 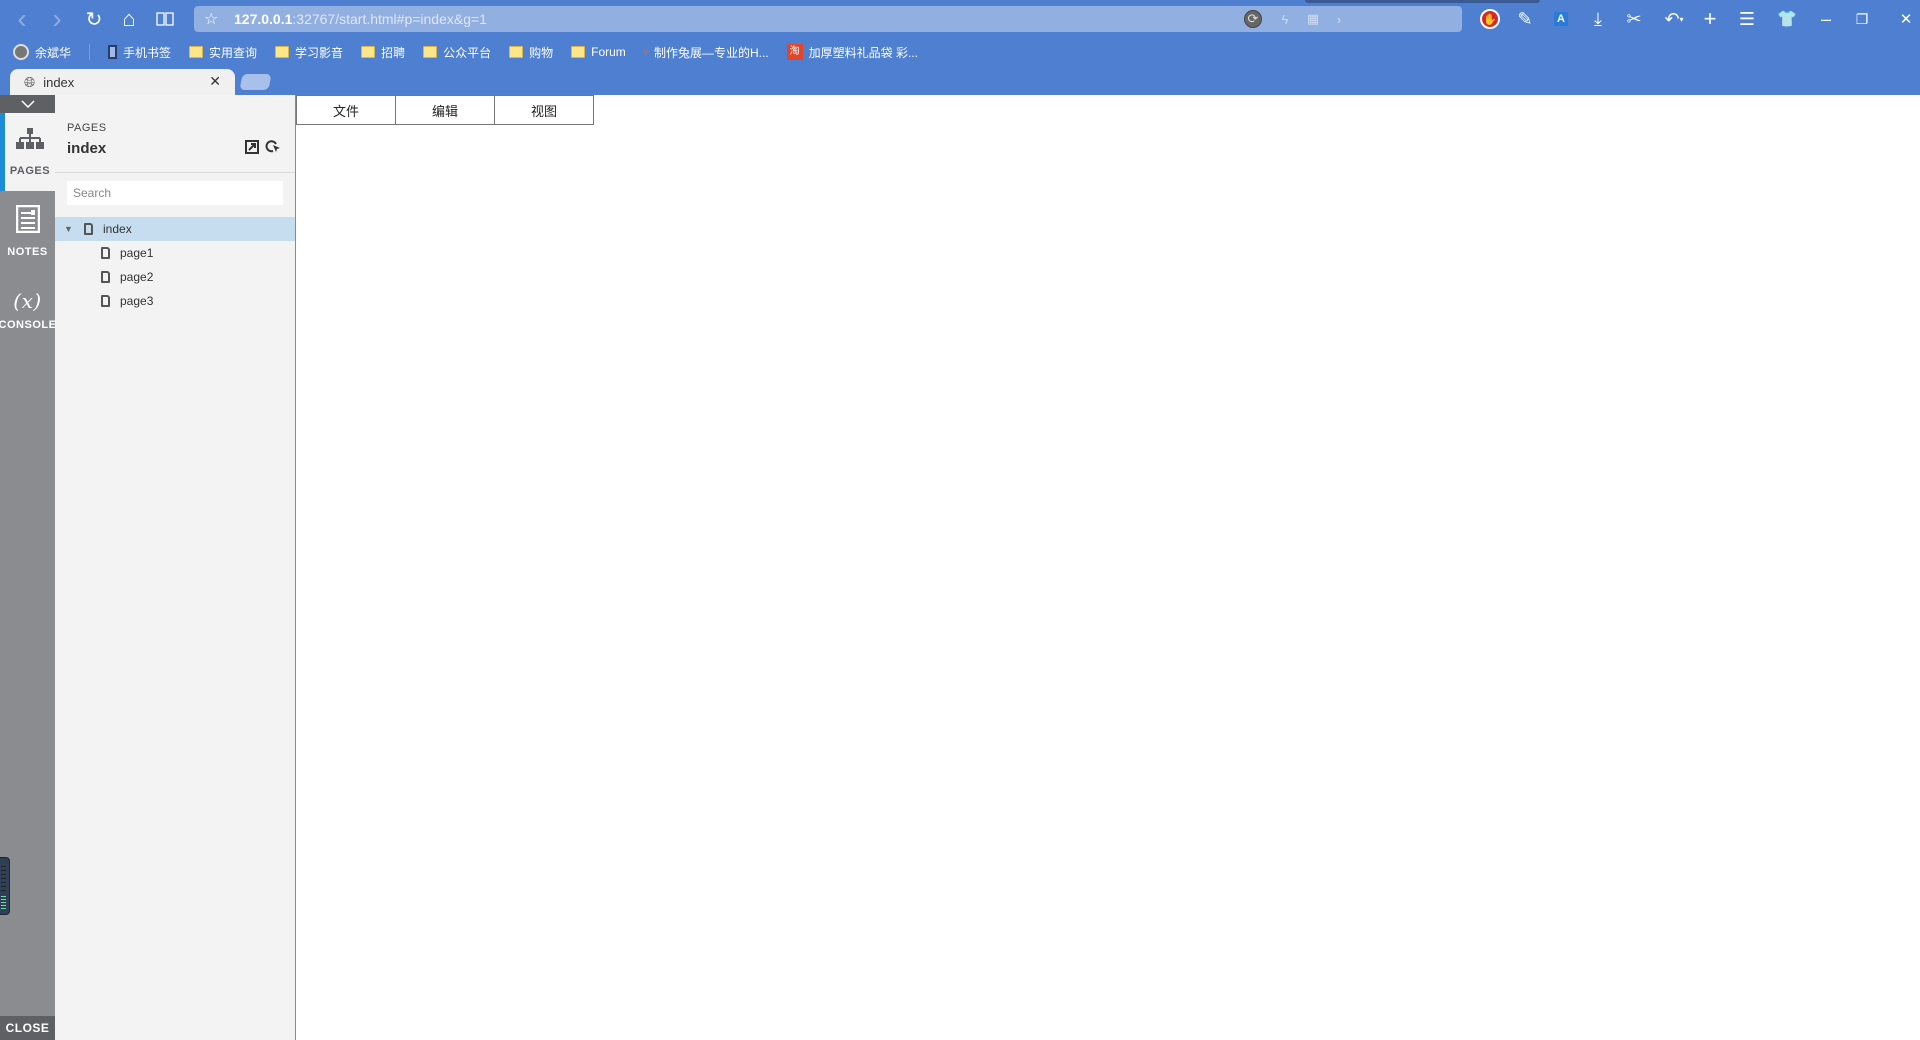 I want to click on download-icon: ⤓, so click(x=1598, y=19).